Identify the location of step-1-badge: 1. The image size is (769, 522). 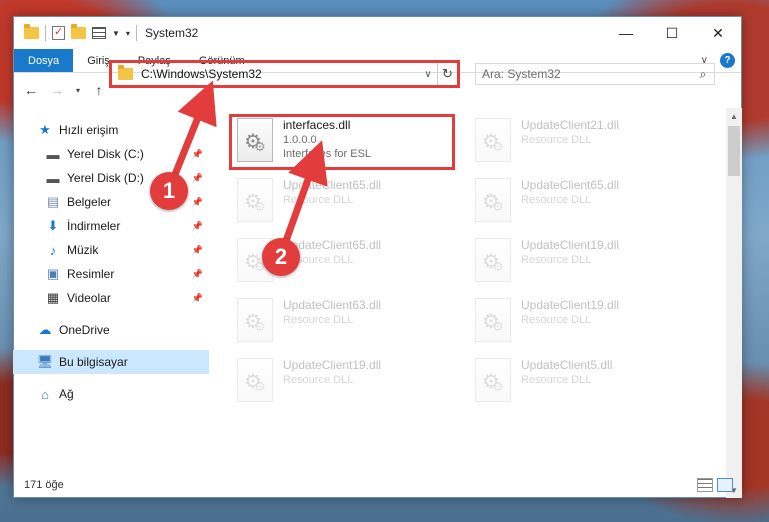
(169, 191).